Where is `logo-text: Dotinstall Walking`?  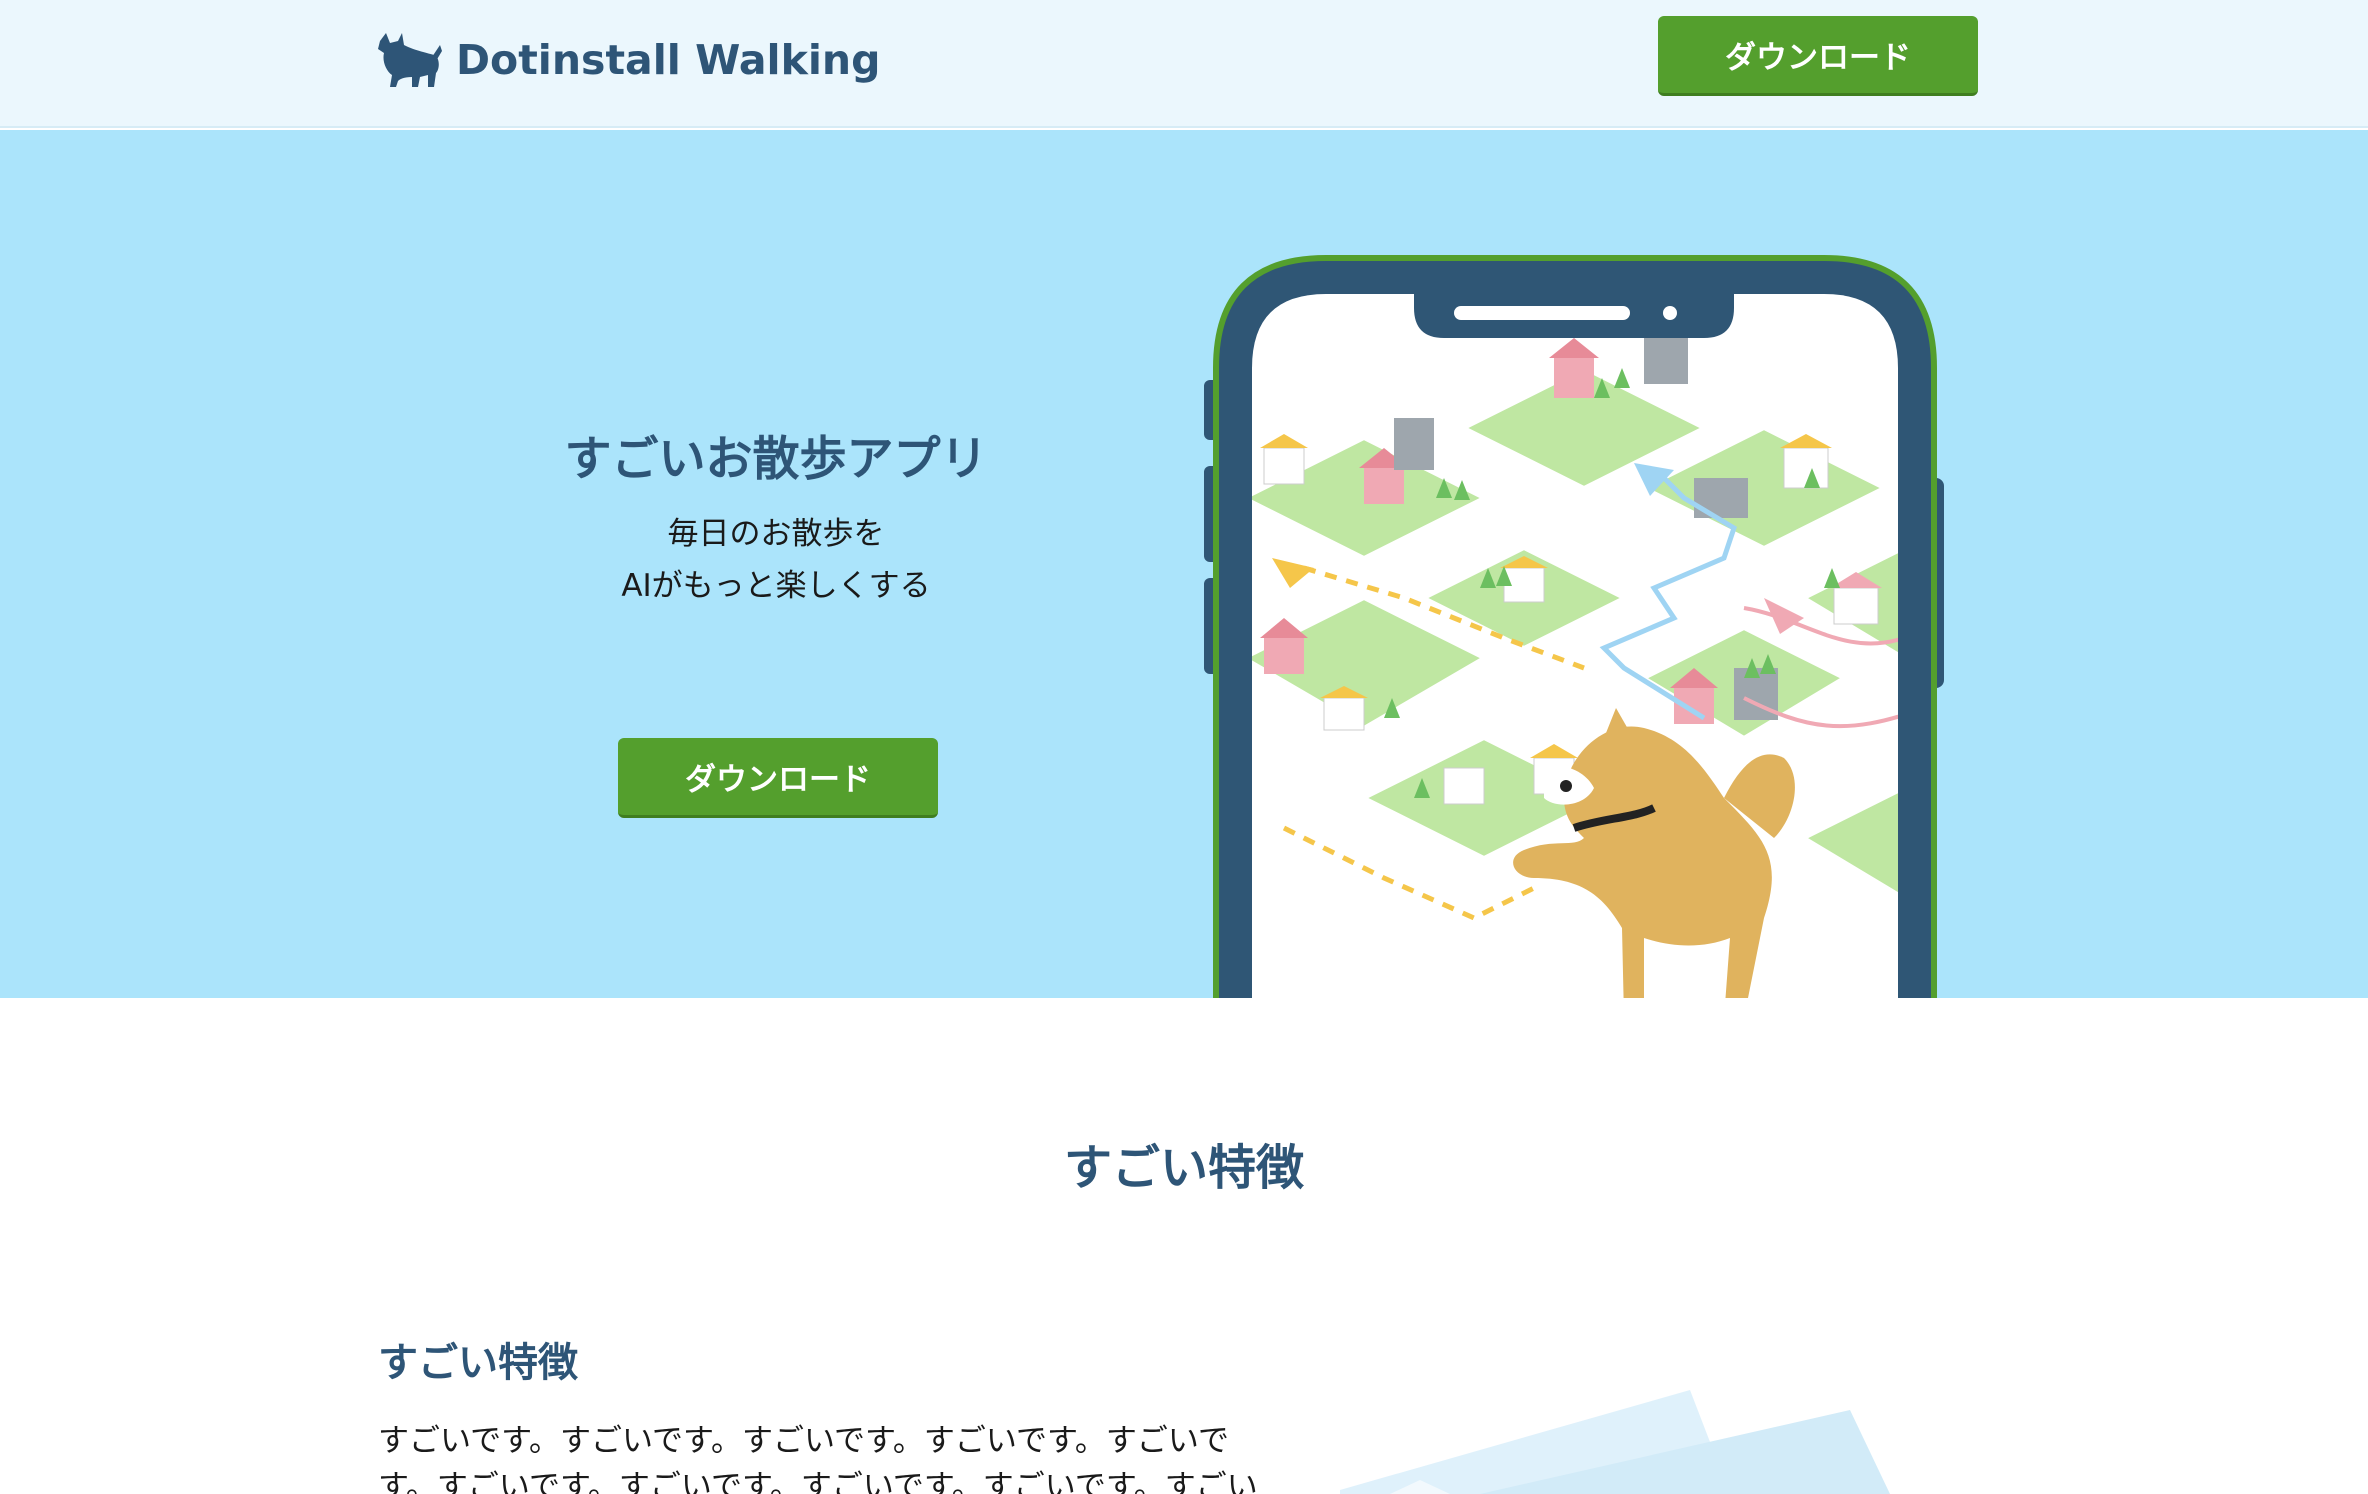
logo-text: Dotinstall Walking is located at coordinates (668, 60).